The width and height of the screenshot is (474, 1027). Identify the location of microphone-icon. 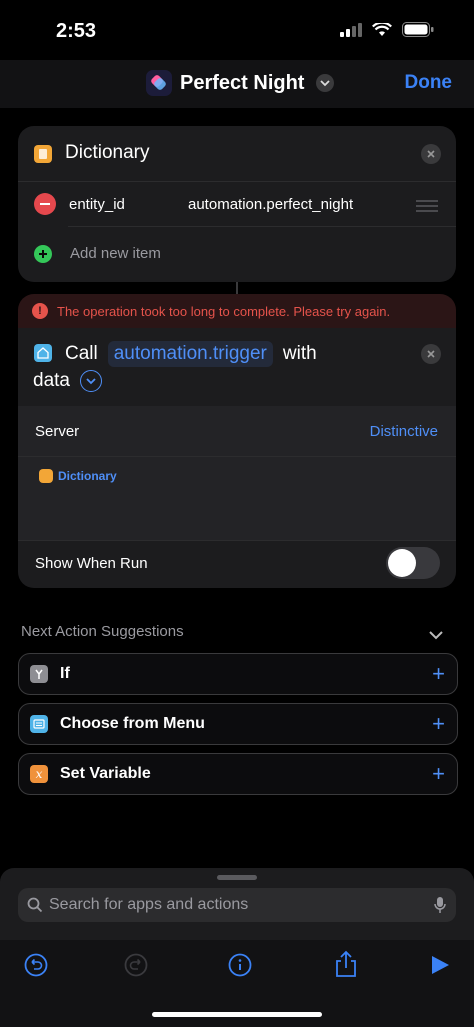
(440, 905).